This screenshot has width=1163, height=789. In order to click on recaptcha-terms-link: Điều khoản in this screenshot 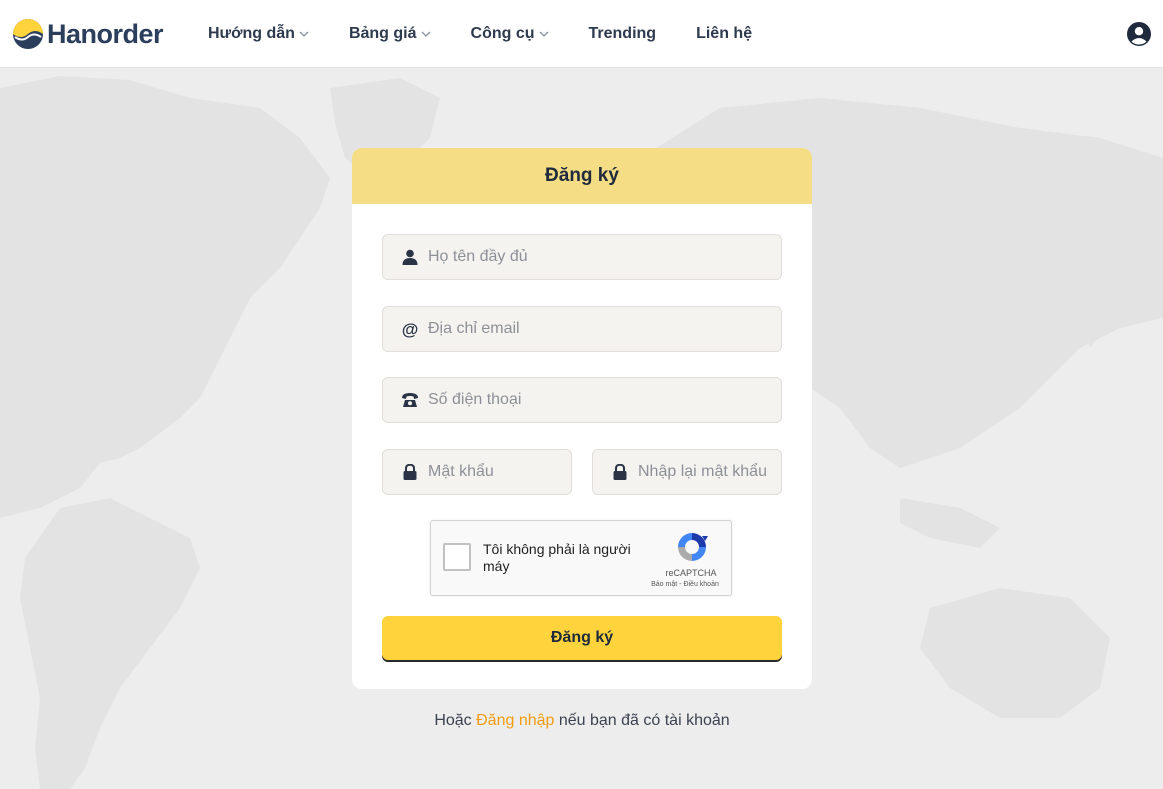, I will do `click(700, 584)`.